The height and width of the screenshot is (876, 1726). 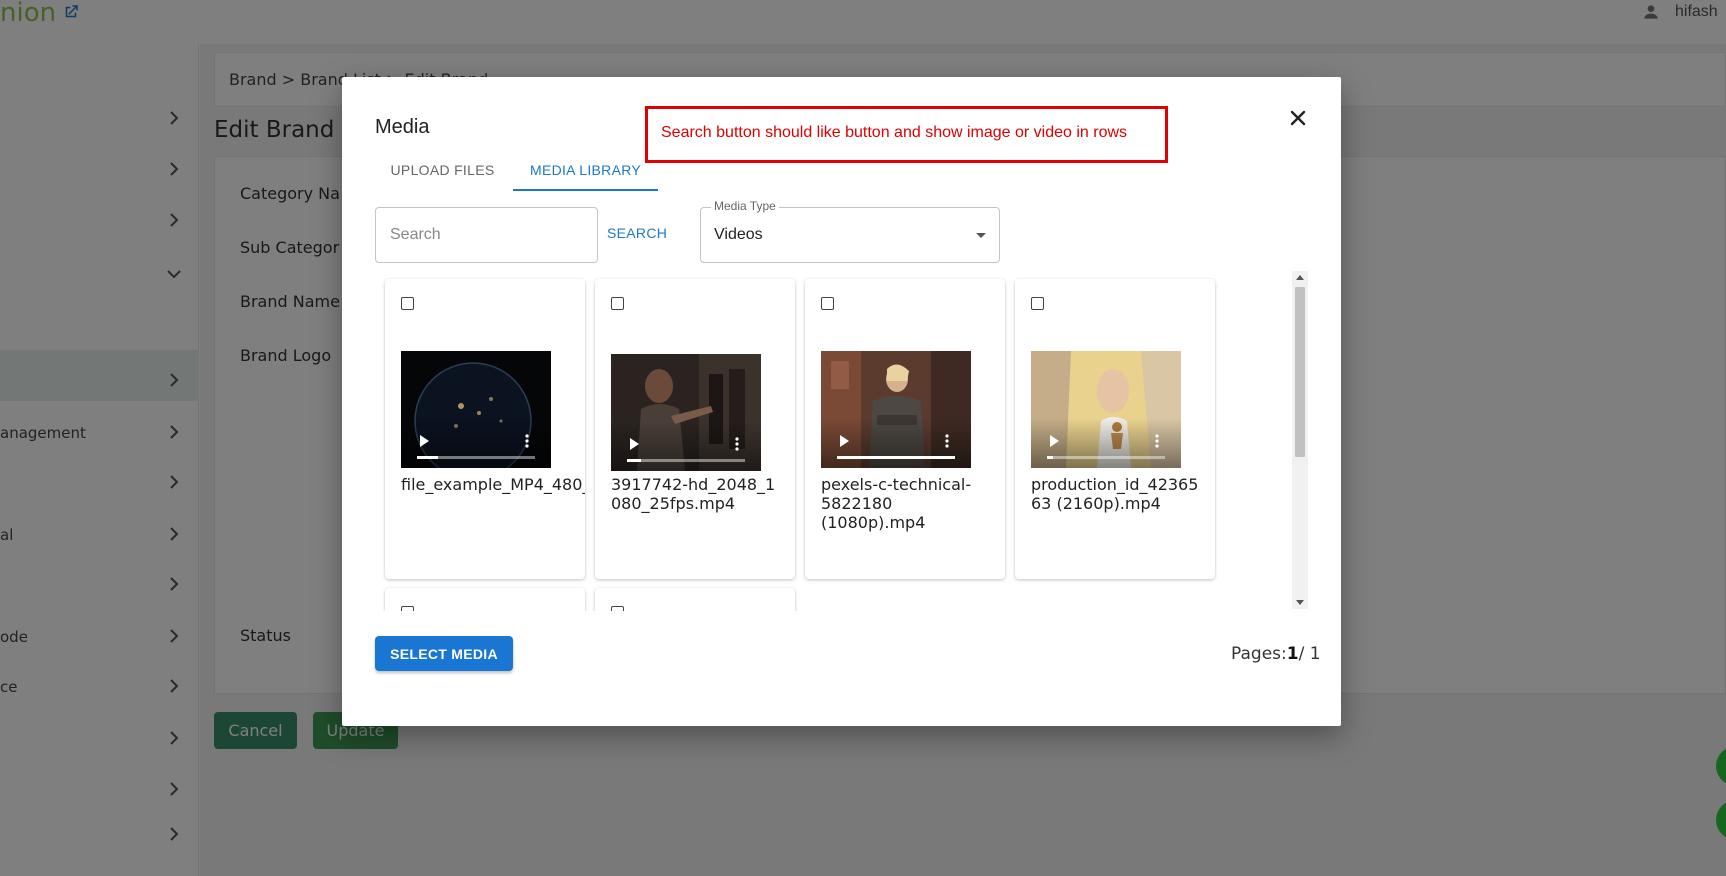 What do you see at coordinates (896, 503) in the screenshot?
I see `media-filename: pexels-c-technical-5822180 (1080p).mp4` at bounding box center [896, 503].